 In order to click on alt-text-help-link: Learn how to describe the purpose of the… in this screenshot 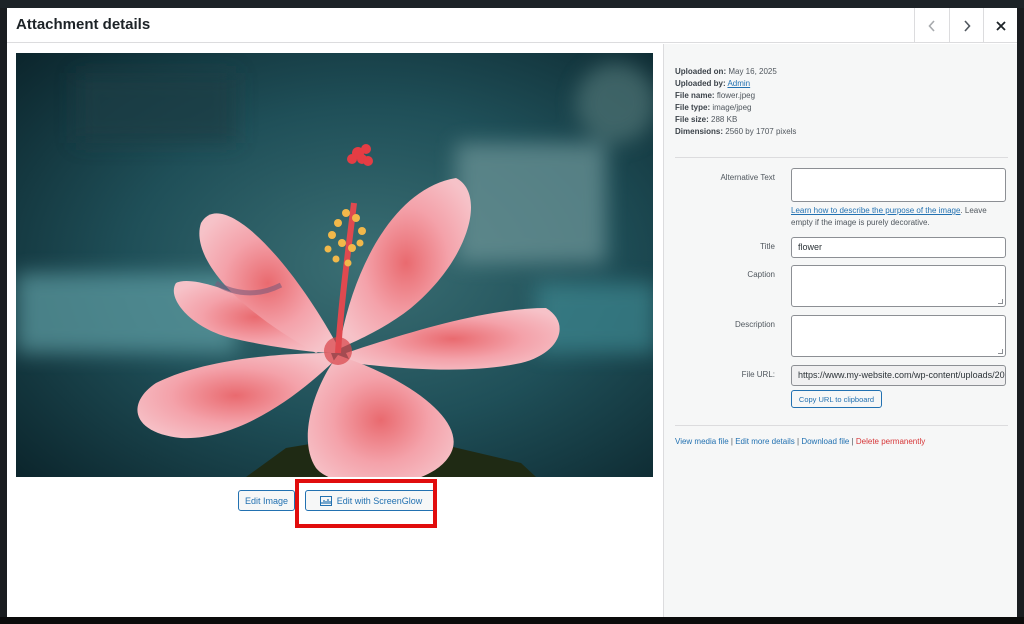, I will do `click(875, 210)`.